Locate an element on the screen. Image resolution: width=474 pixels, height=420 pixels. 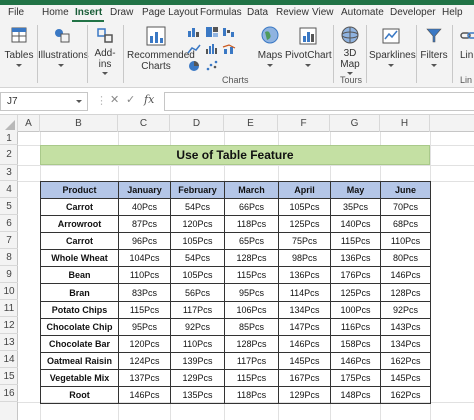
product-cell: Root is located at coordinates (79, 395).